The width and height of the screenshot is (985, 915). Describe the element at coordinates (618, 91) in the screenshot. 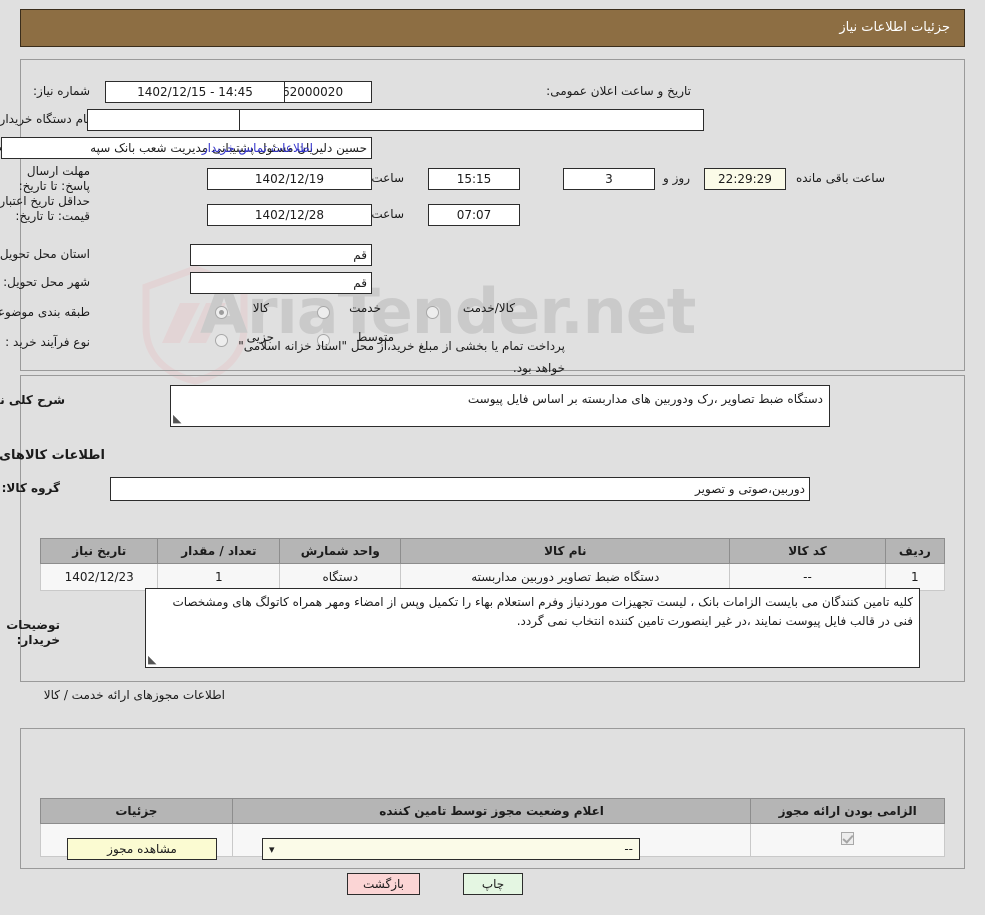

I see `announce-datetime-label: تاریخ و ساعت اعلان عمومی:` at that location.